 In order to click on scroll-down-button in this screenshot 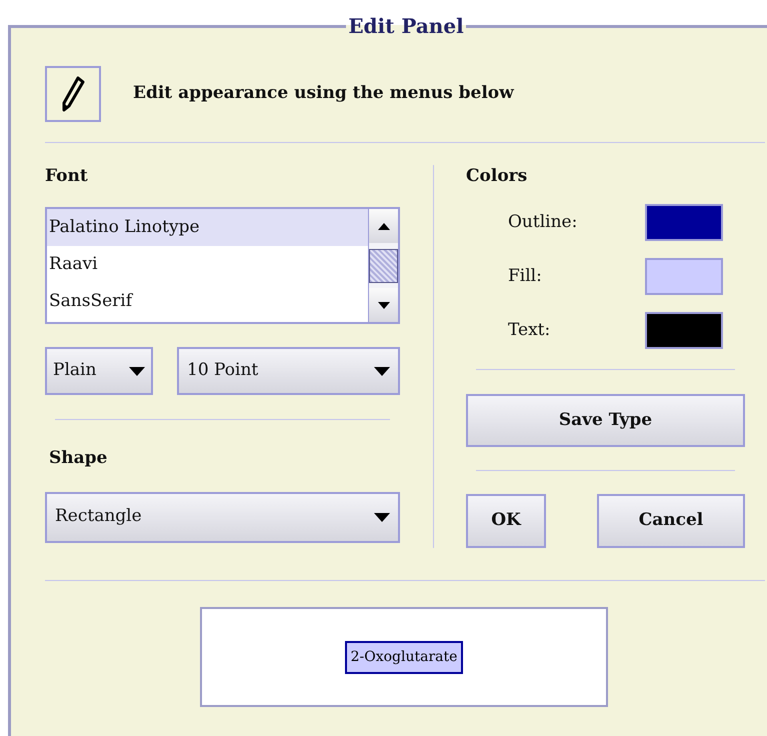, I will do `click(383, 305)`.